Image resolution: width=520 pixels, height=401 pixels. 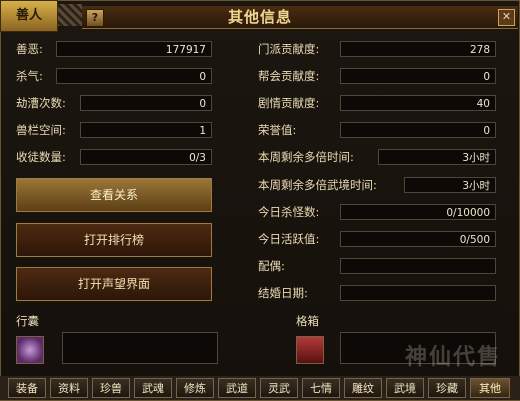 What do you see at coordinates (289, 103) in the screenshot?
I see `stat-label-story-contribution: 剧情贡献度:` at bounding box center [289, 103].